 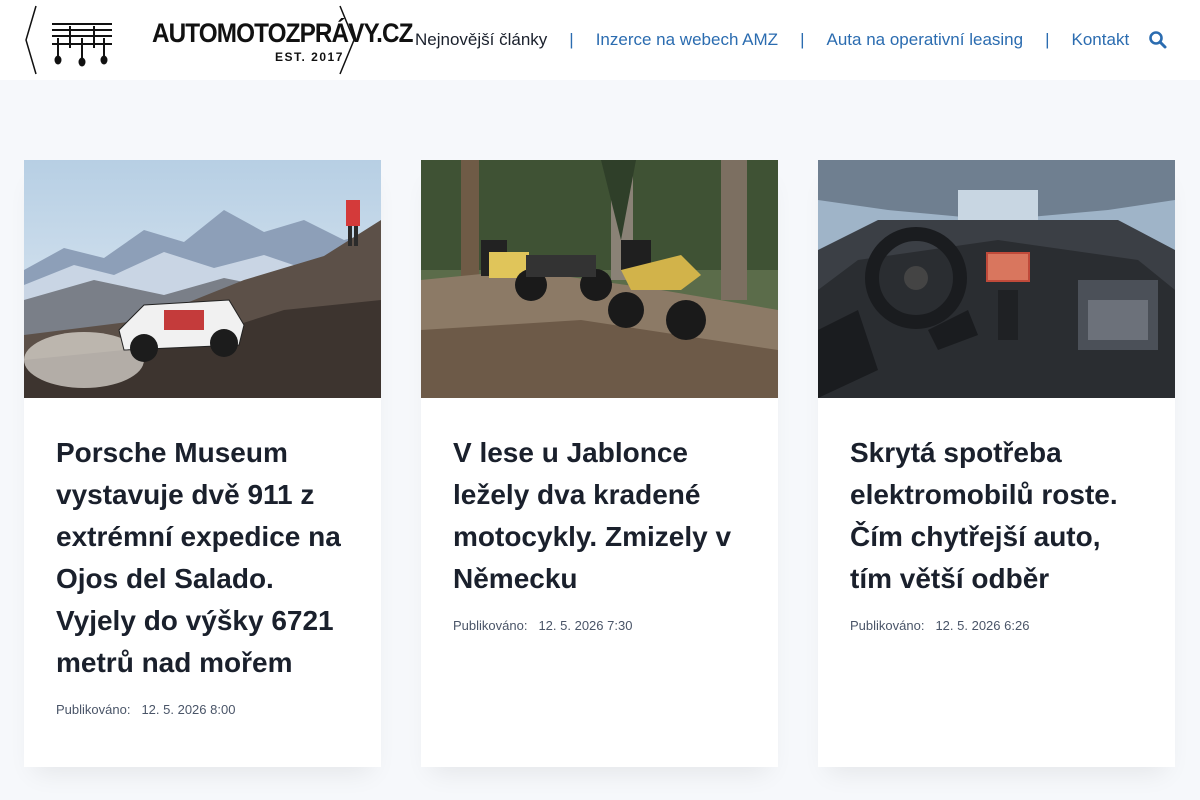 What do you see at coordinates (188, 709) in the screenshot?
I see `published-date: 12. 5. 2026 8:00` at bounding box center [188, 709].